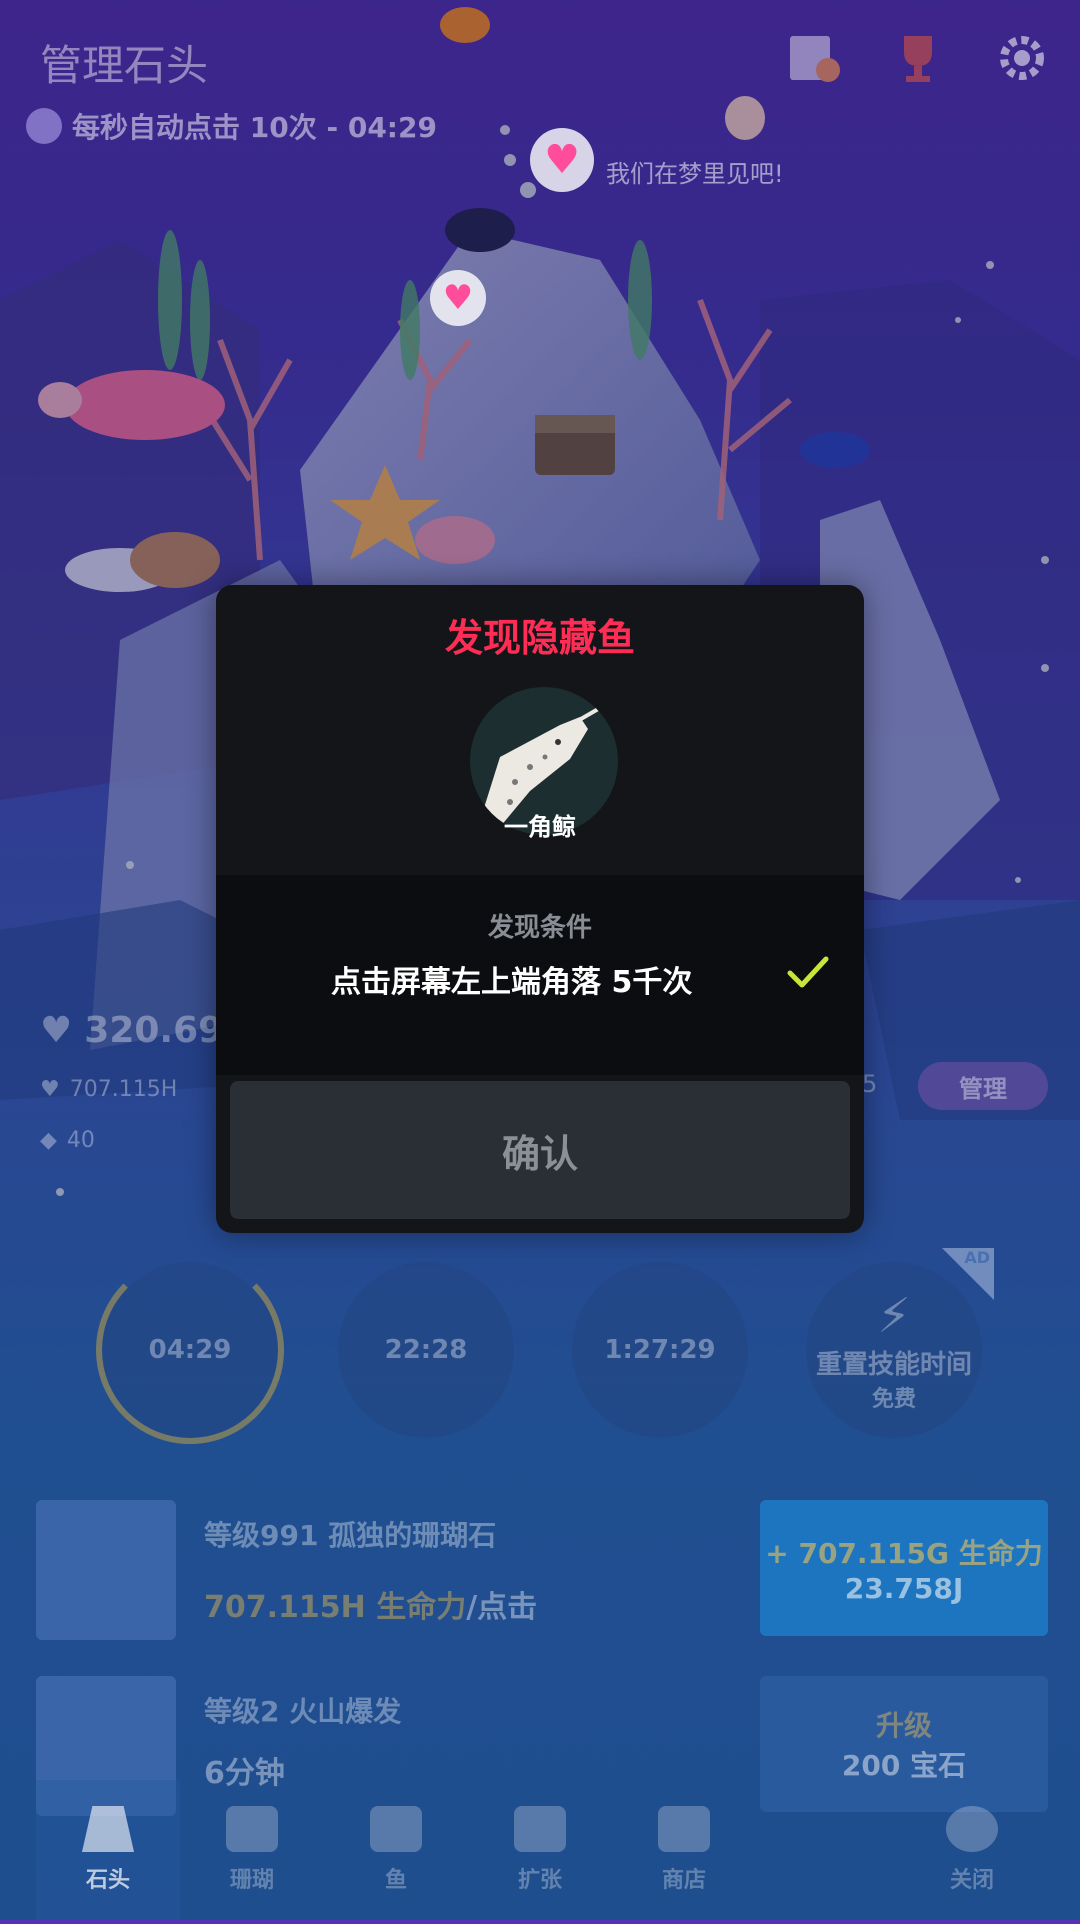  I want to click on tab-label: 扩张, so click(539, 1880).